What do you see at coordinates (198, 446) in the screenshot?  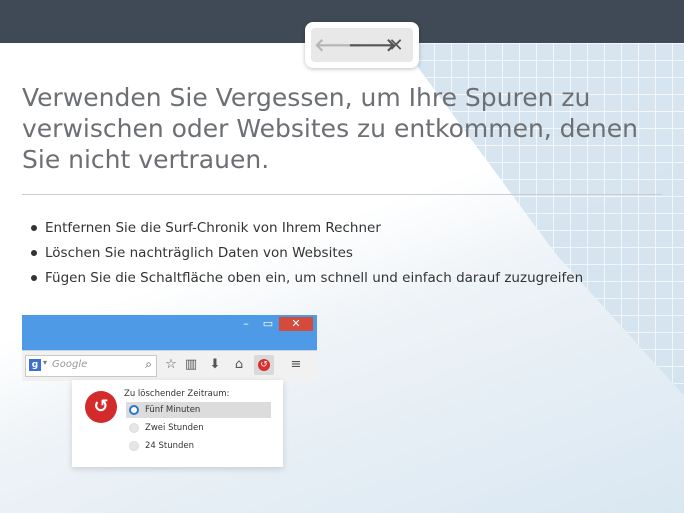 I see `option-24-hours: 24 Stunden` at bounding box center [198, 446].